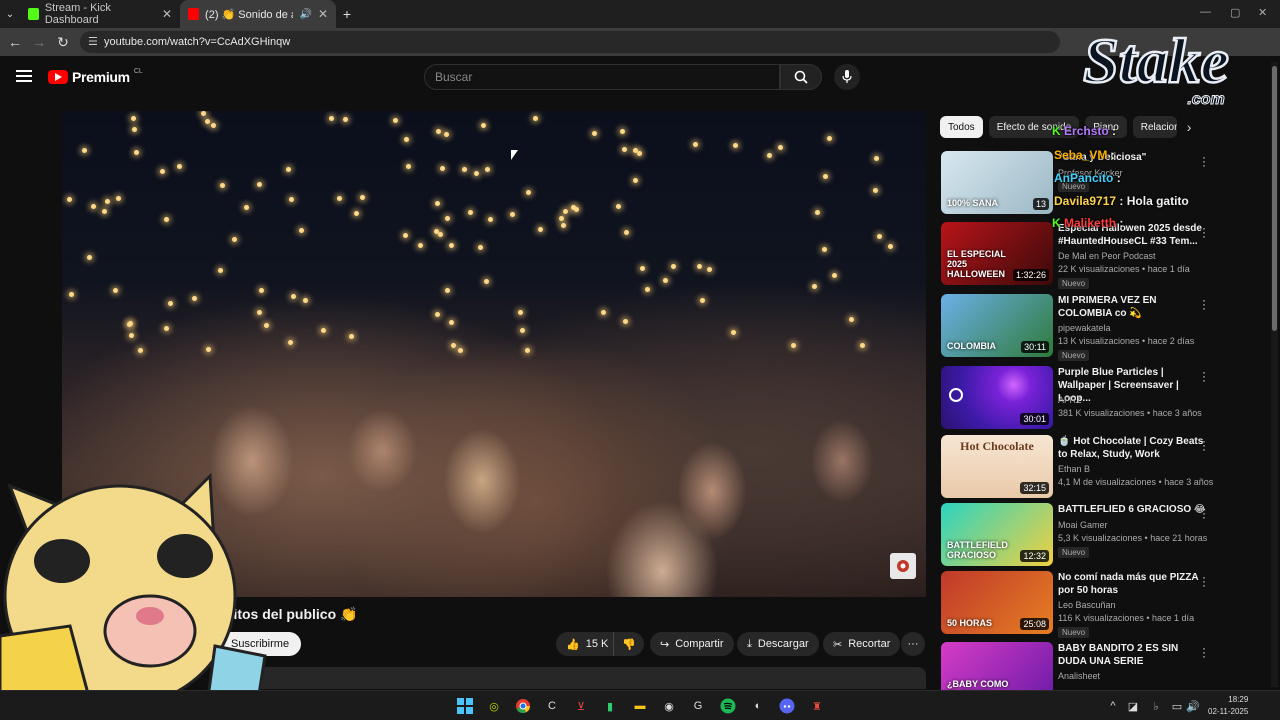 The image size is (1280, 720). Describe the element at coordinates (997, 534) in the screenshot. I see `video-thumbnail: BATTLEFIELD GRACIOSO 12:32` at that location.